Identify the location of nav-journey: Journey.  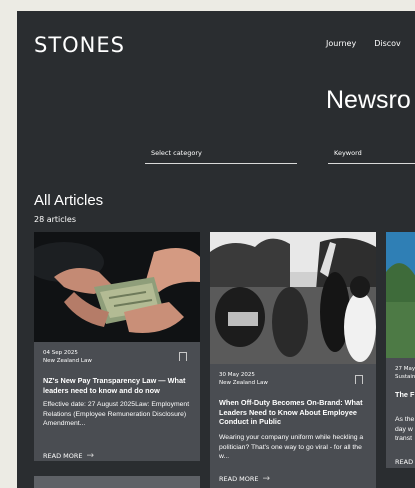
(341, 43).